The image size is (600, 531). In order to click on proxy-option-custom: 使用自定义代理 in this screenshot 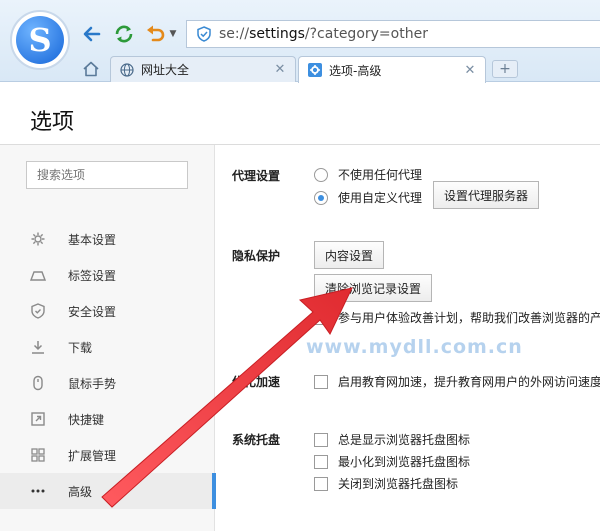, I will do `click(368, 197)`.